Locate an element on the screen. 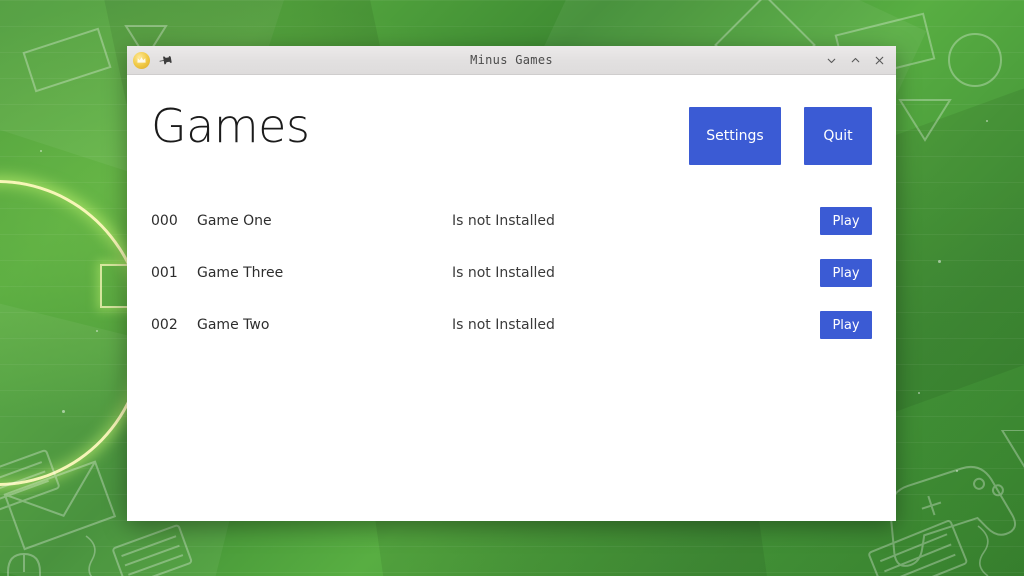 The width and height of the screenshot is (1024, 576). settings-button: Settings is located at coordinates (735, 136).